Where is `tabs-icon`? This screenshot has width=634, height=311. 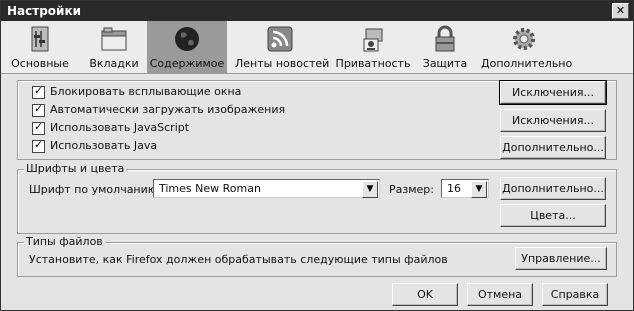 tabs-icon is located at coordinates (114, 39).